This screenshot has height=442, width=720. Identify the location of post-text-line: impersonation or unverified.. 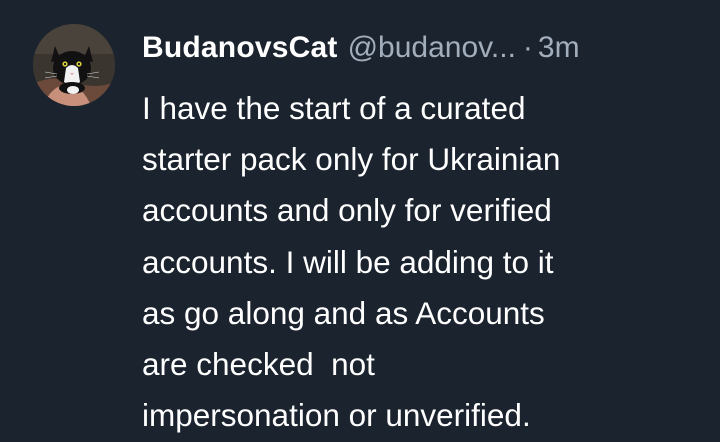
(336, 415).